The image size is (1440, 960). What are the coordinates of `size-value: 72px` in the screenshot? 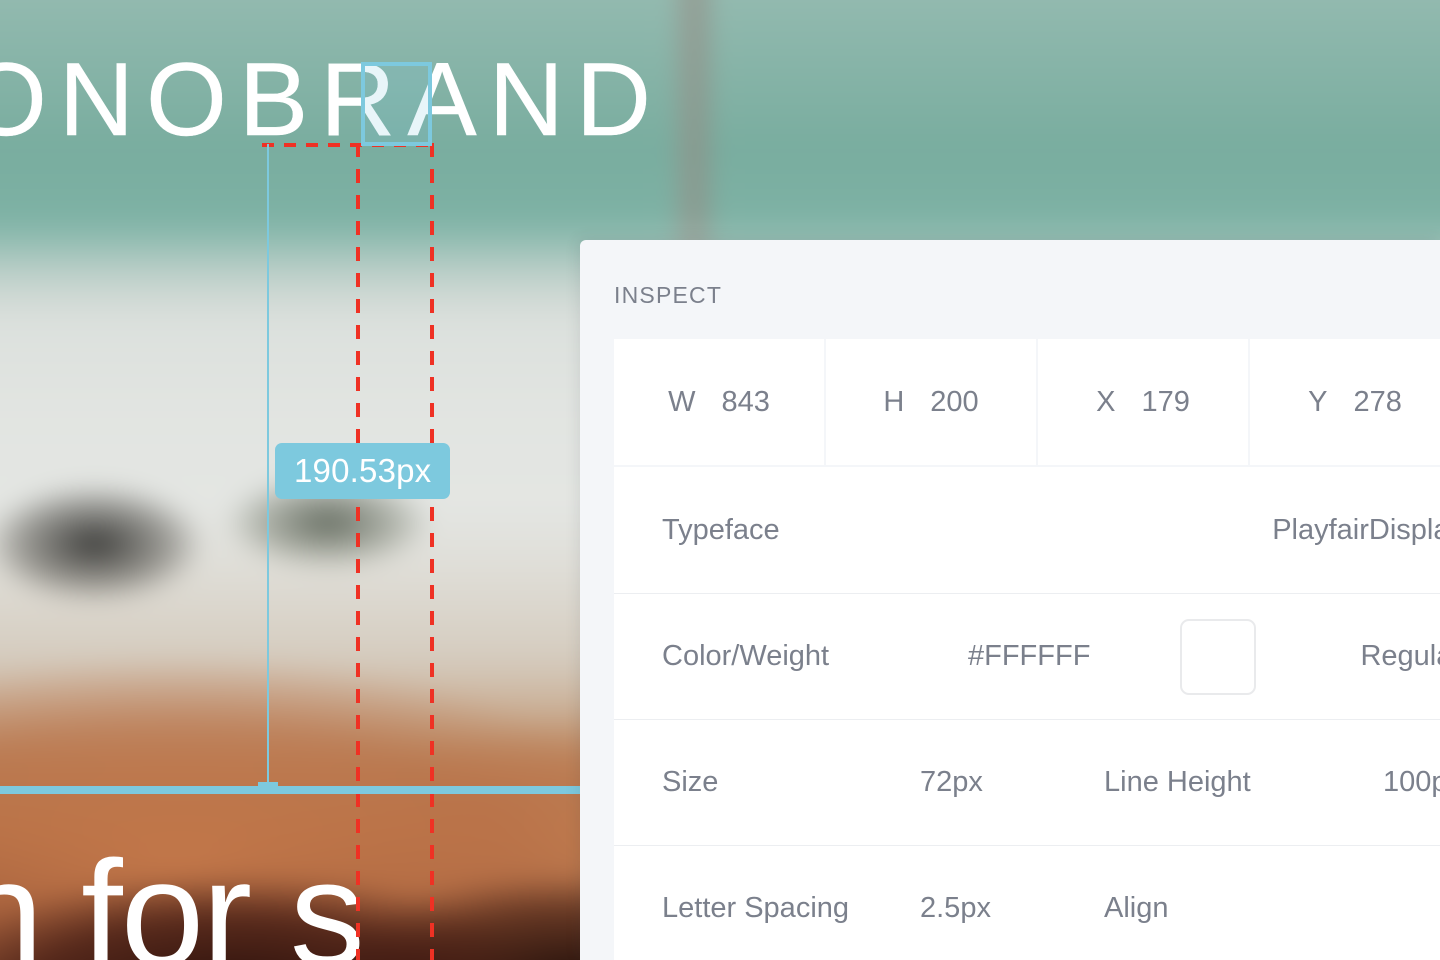 It's located at (951, 782).